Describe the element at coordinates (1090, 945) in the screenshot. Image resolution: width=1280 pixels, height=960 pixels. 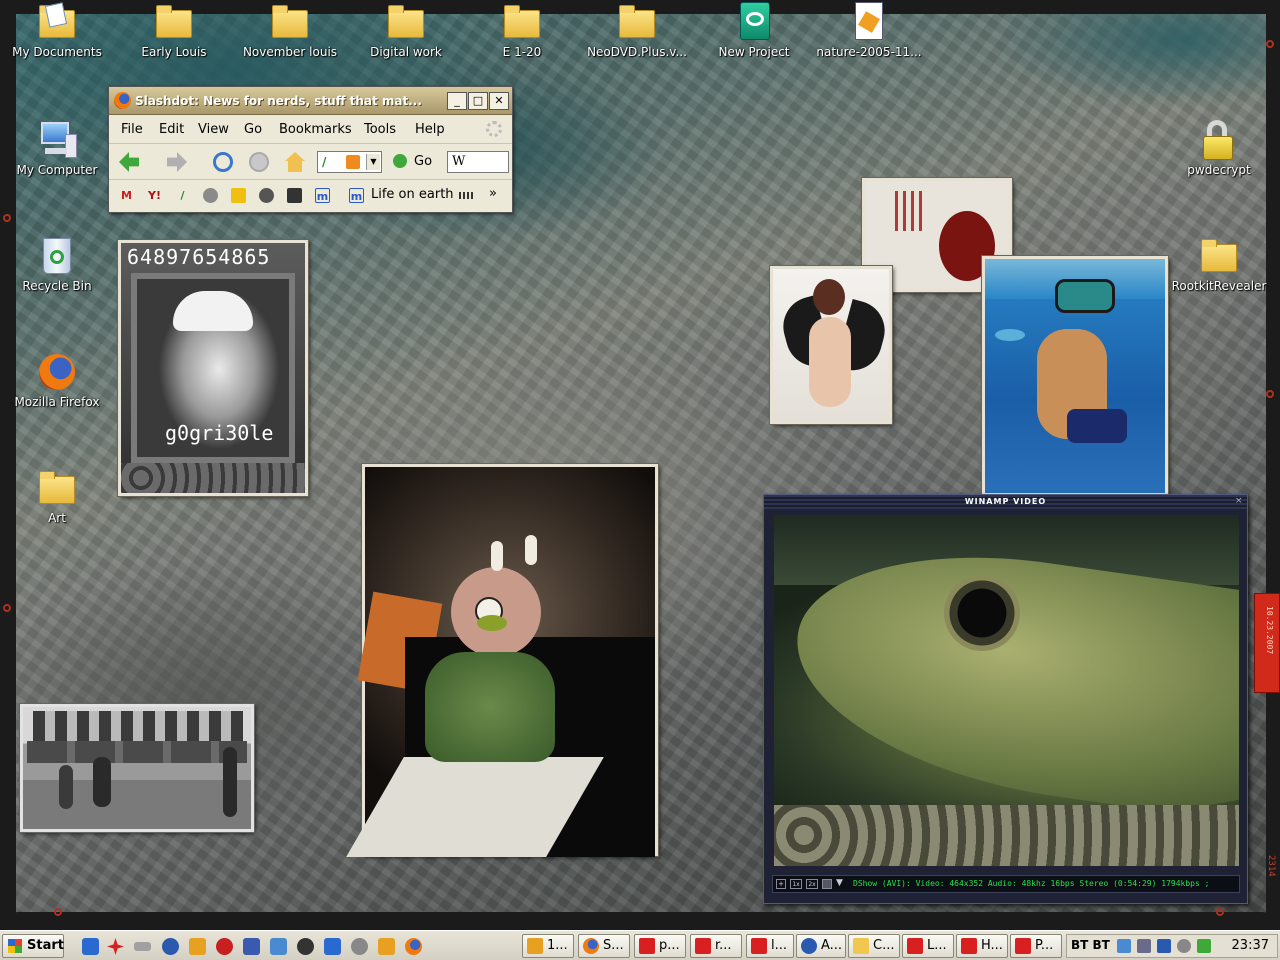
I see `bluetooth-tray-text: BT BT` at that location.